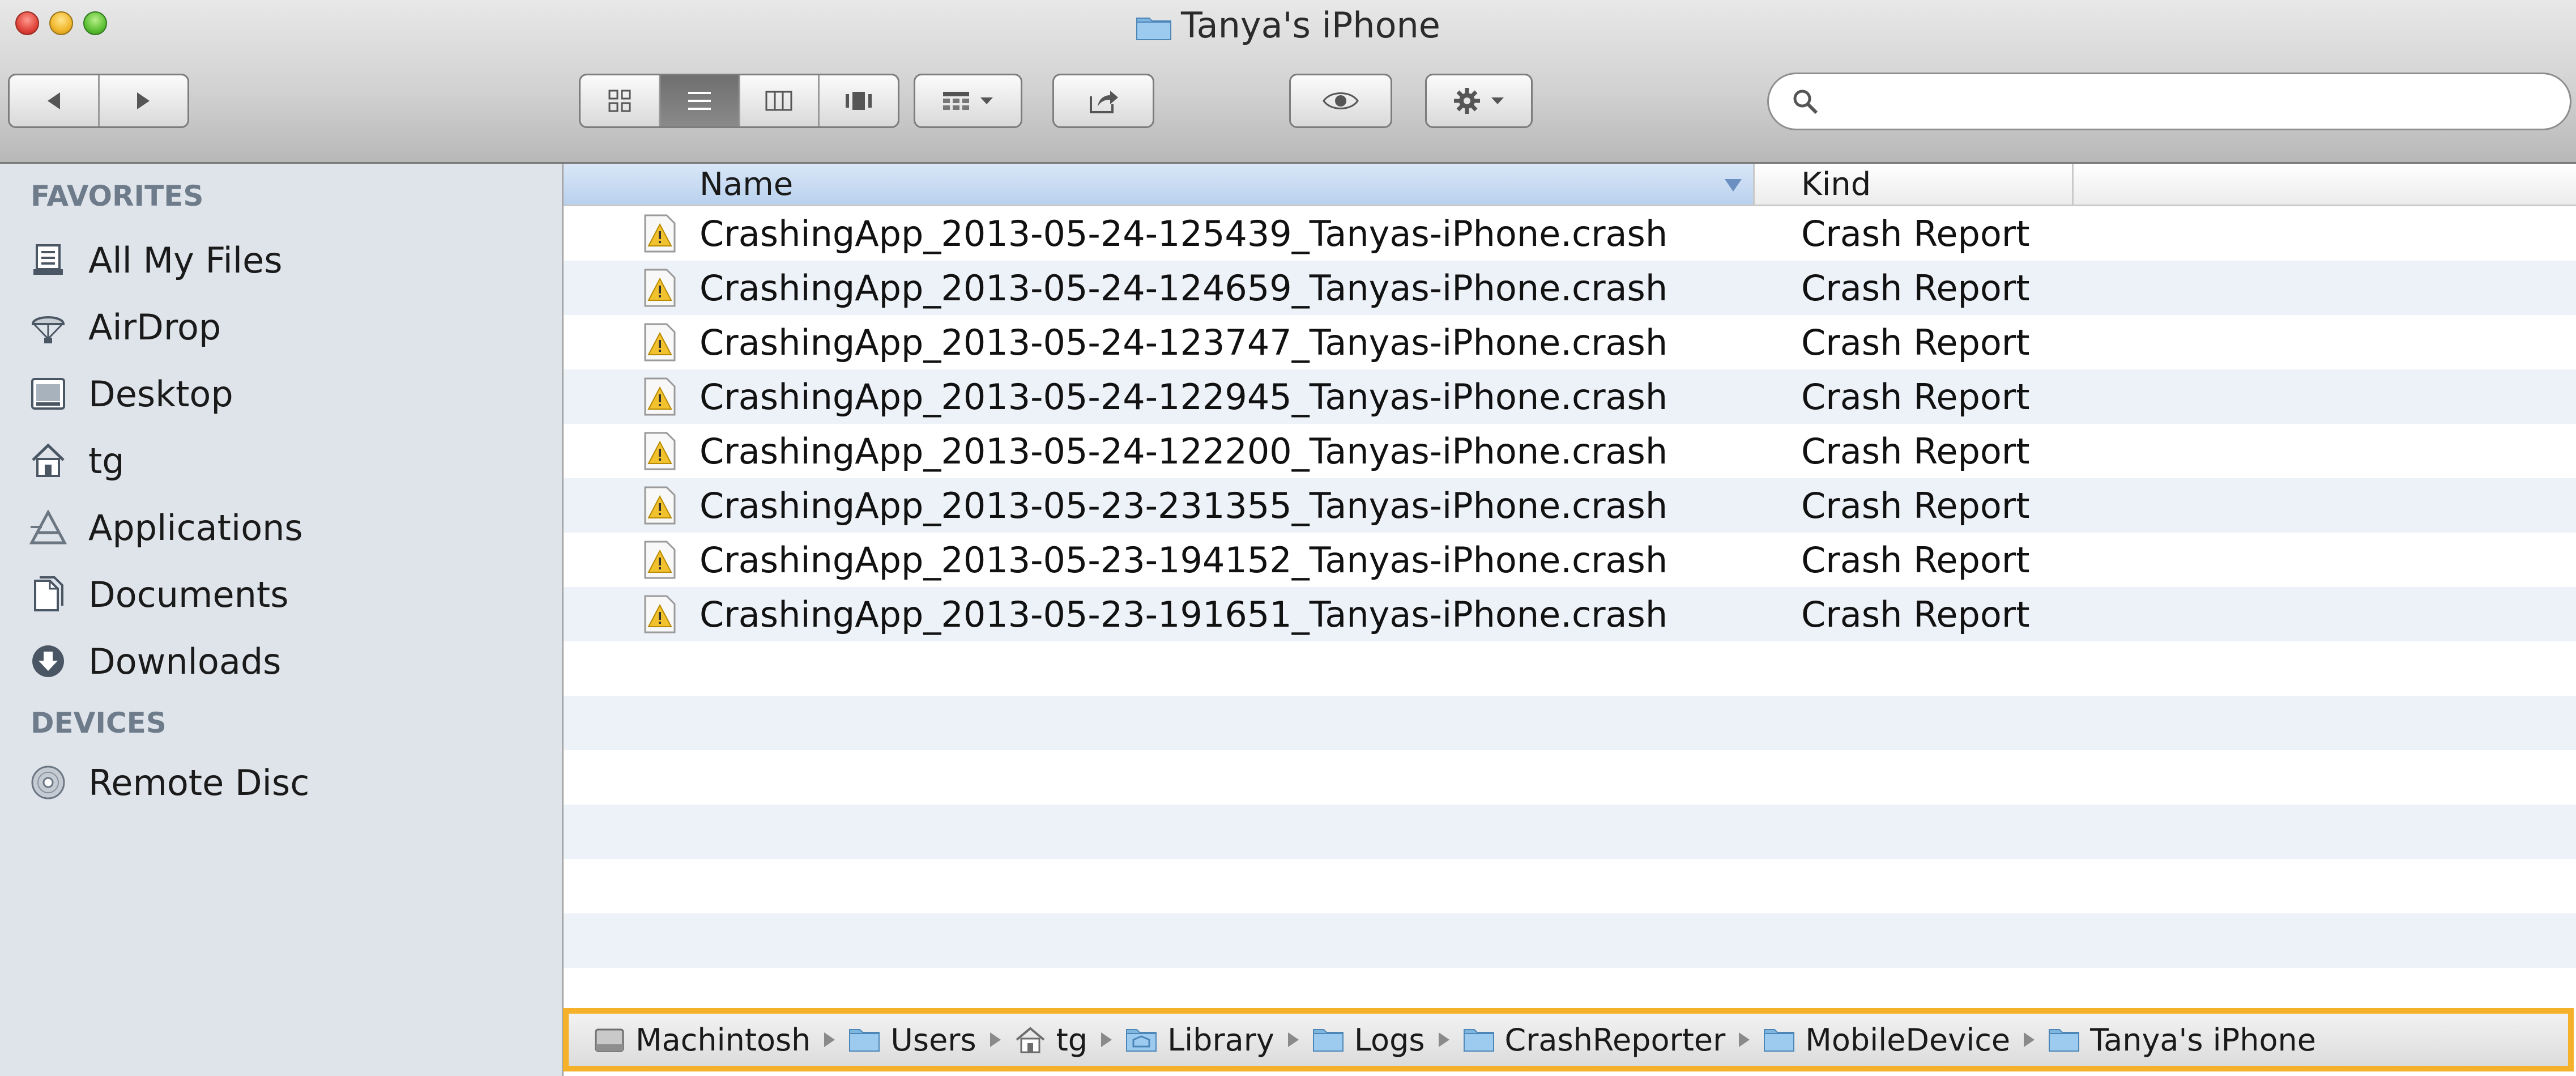  I want to click on arrange-button, so click(968, 101).